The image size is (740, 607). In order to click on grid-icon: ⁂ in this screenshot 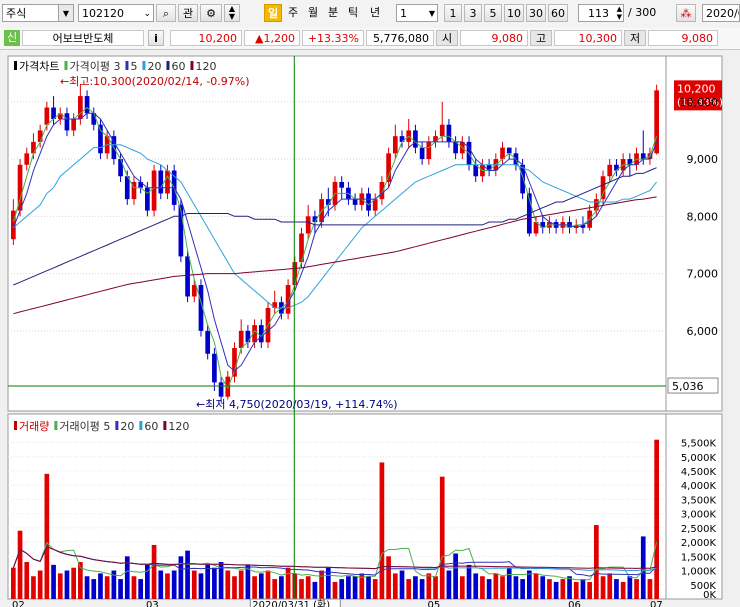, I will do `click(686, 13)`.